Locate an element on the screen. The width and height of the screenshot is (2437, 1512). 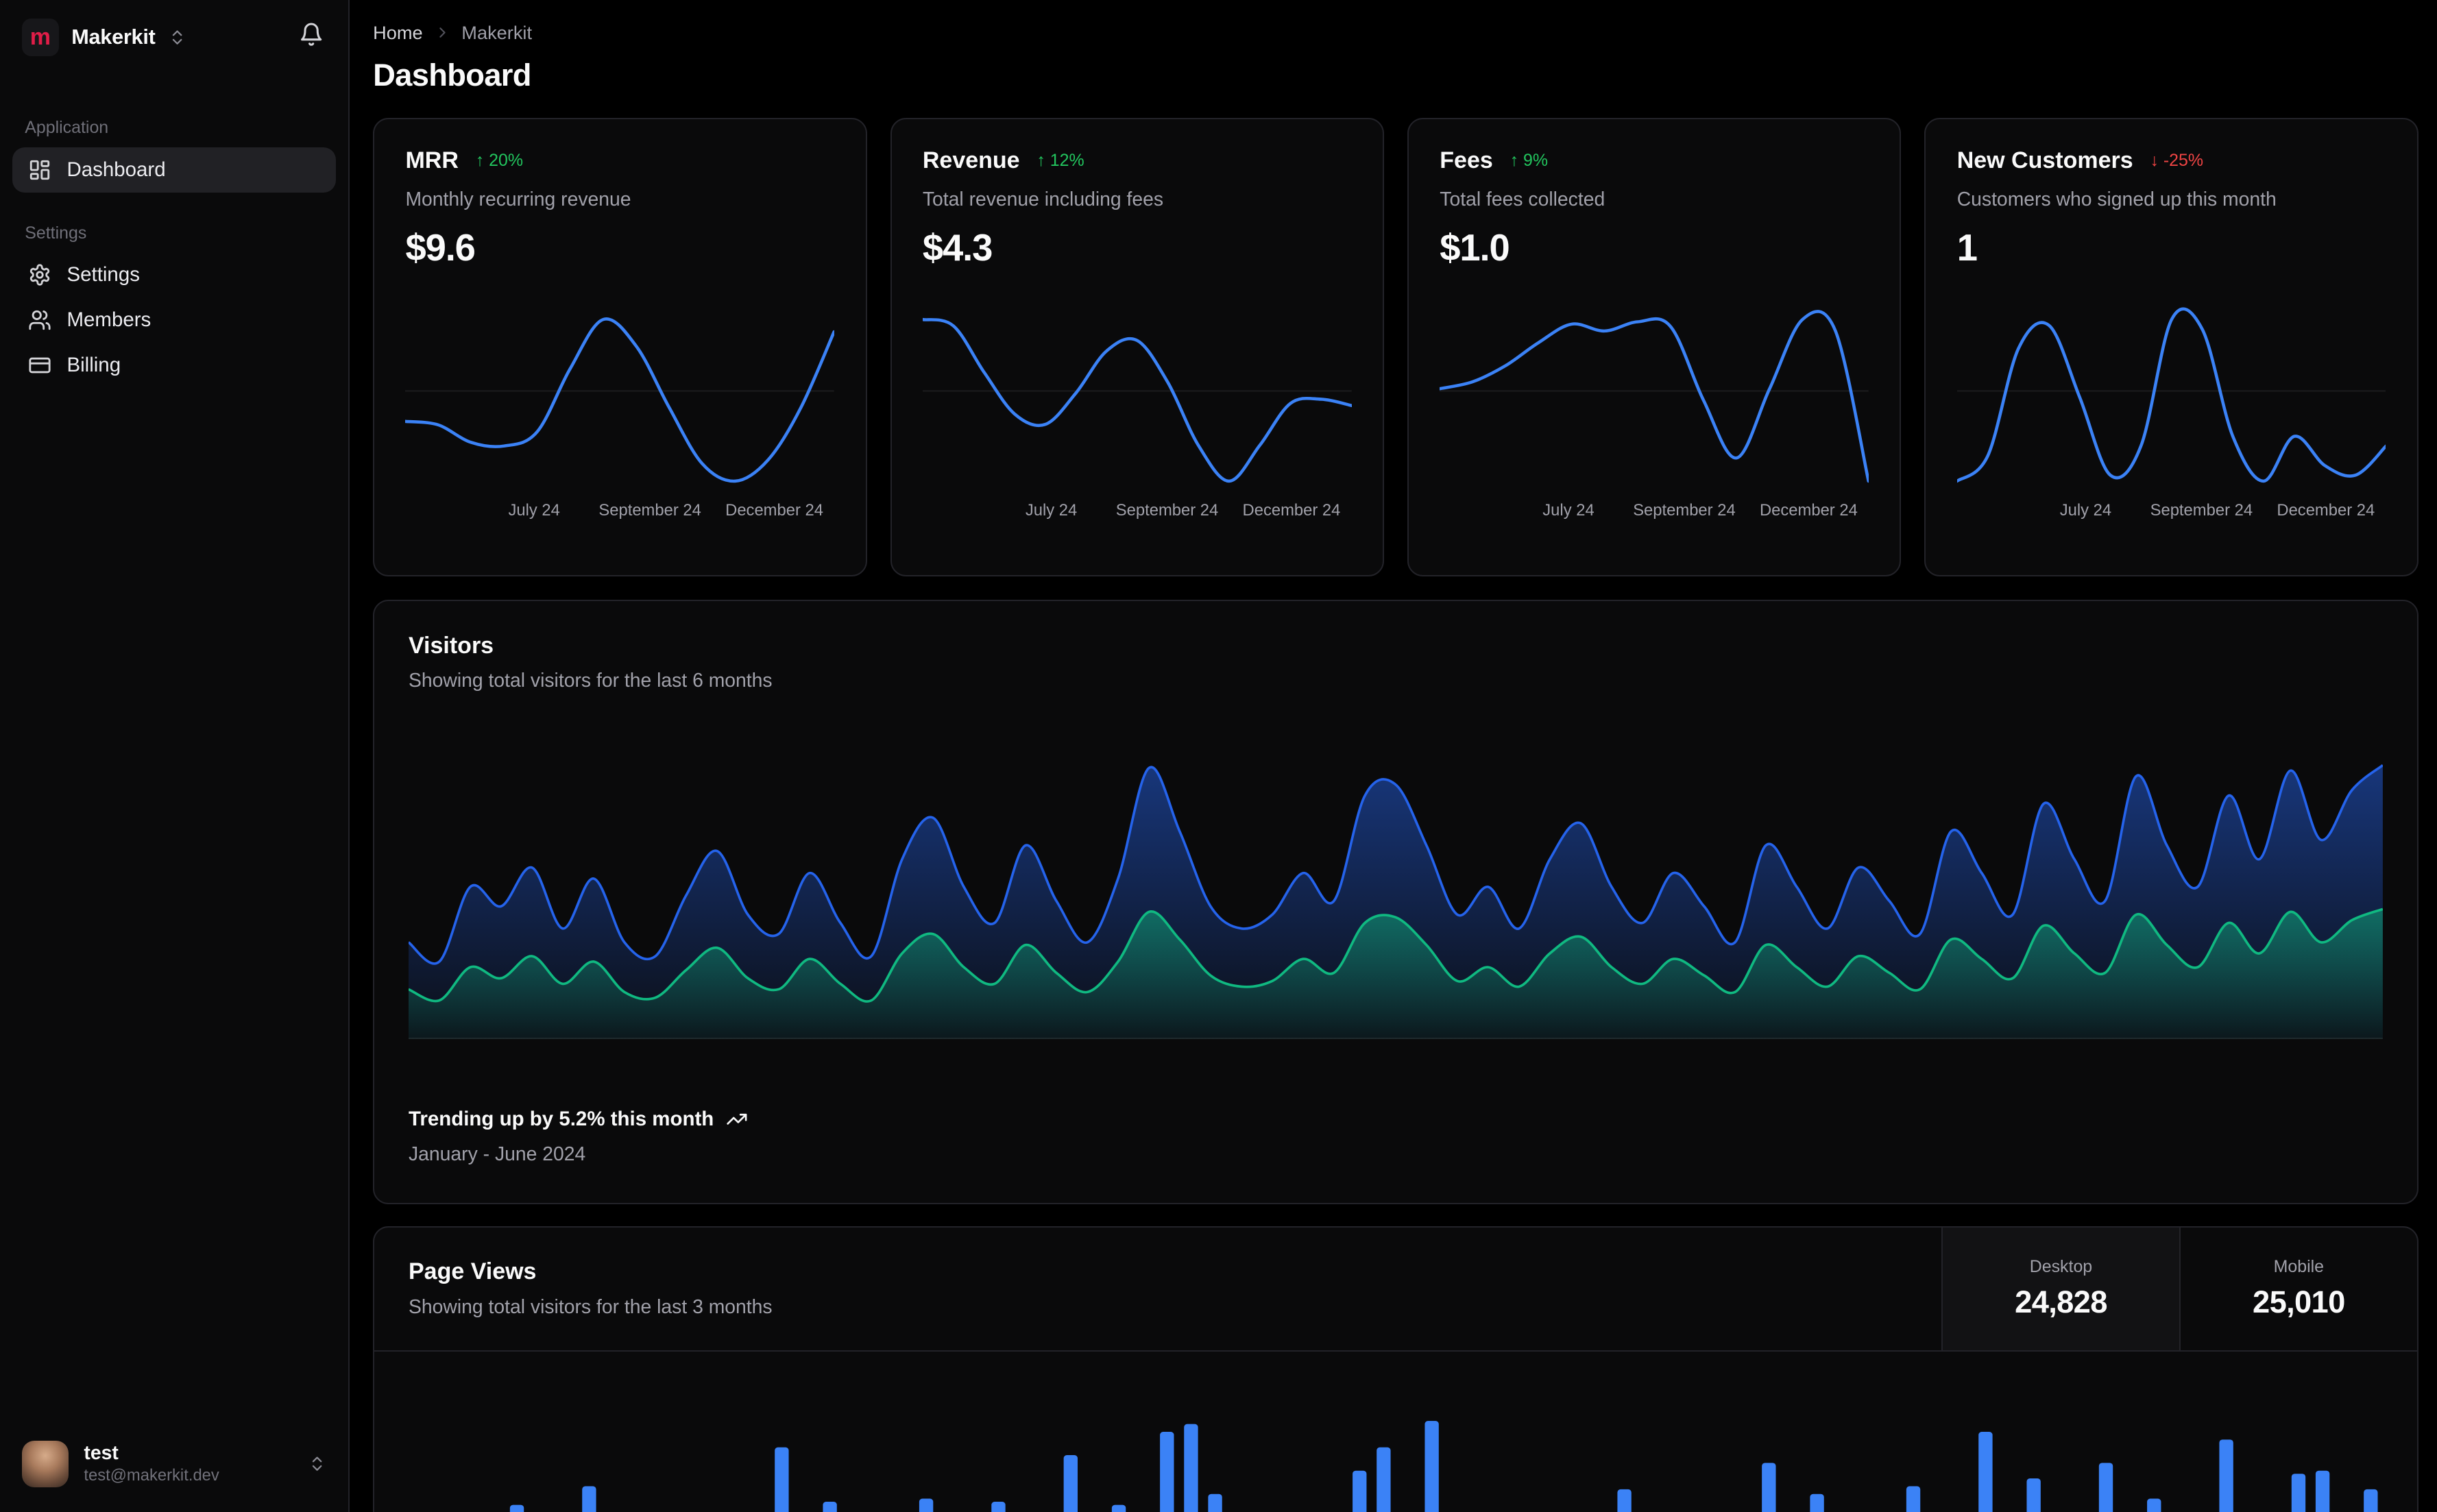
stat-title: New Customers is located at coordinates (2044, 161).